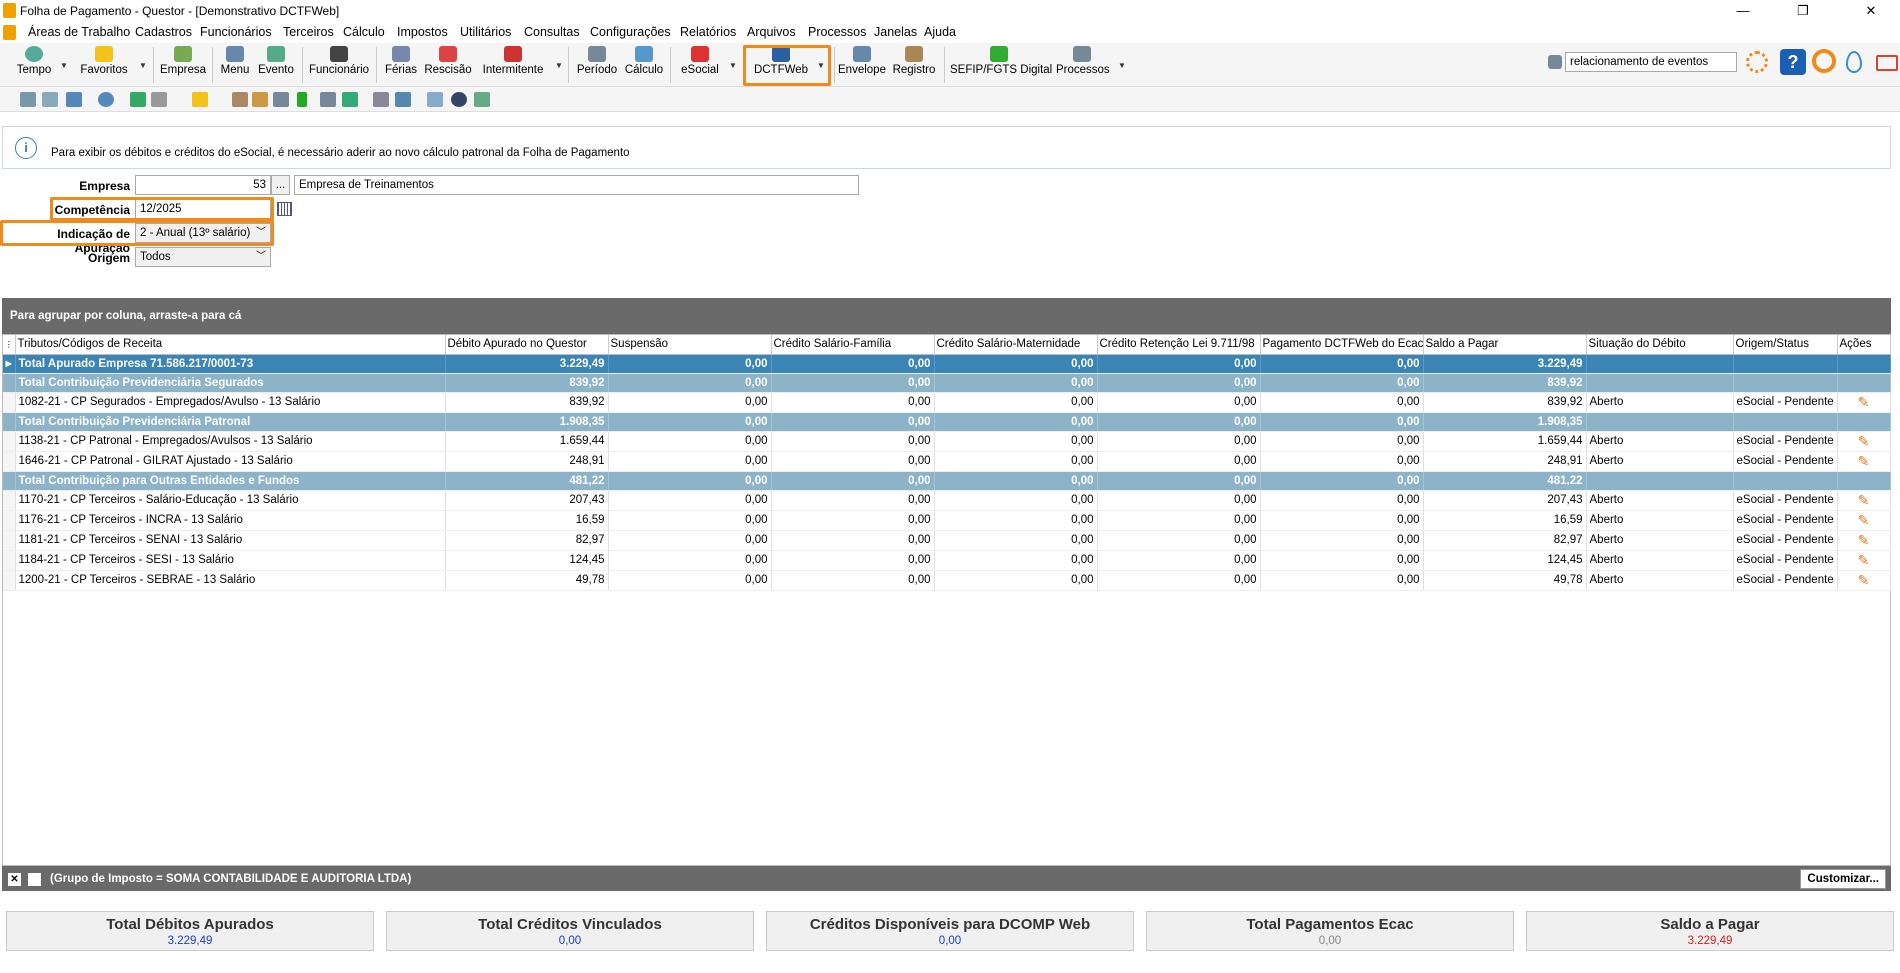 The width and height of the screenshot is (1900, 973). Describe the element at coordinates (28, 99) in the screenshot. I see `back-icon` at that location.